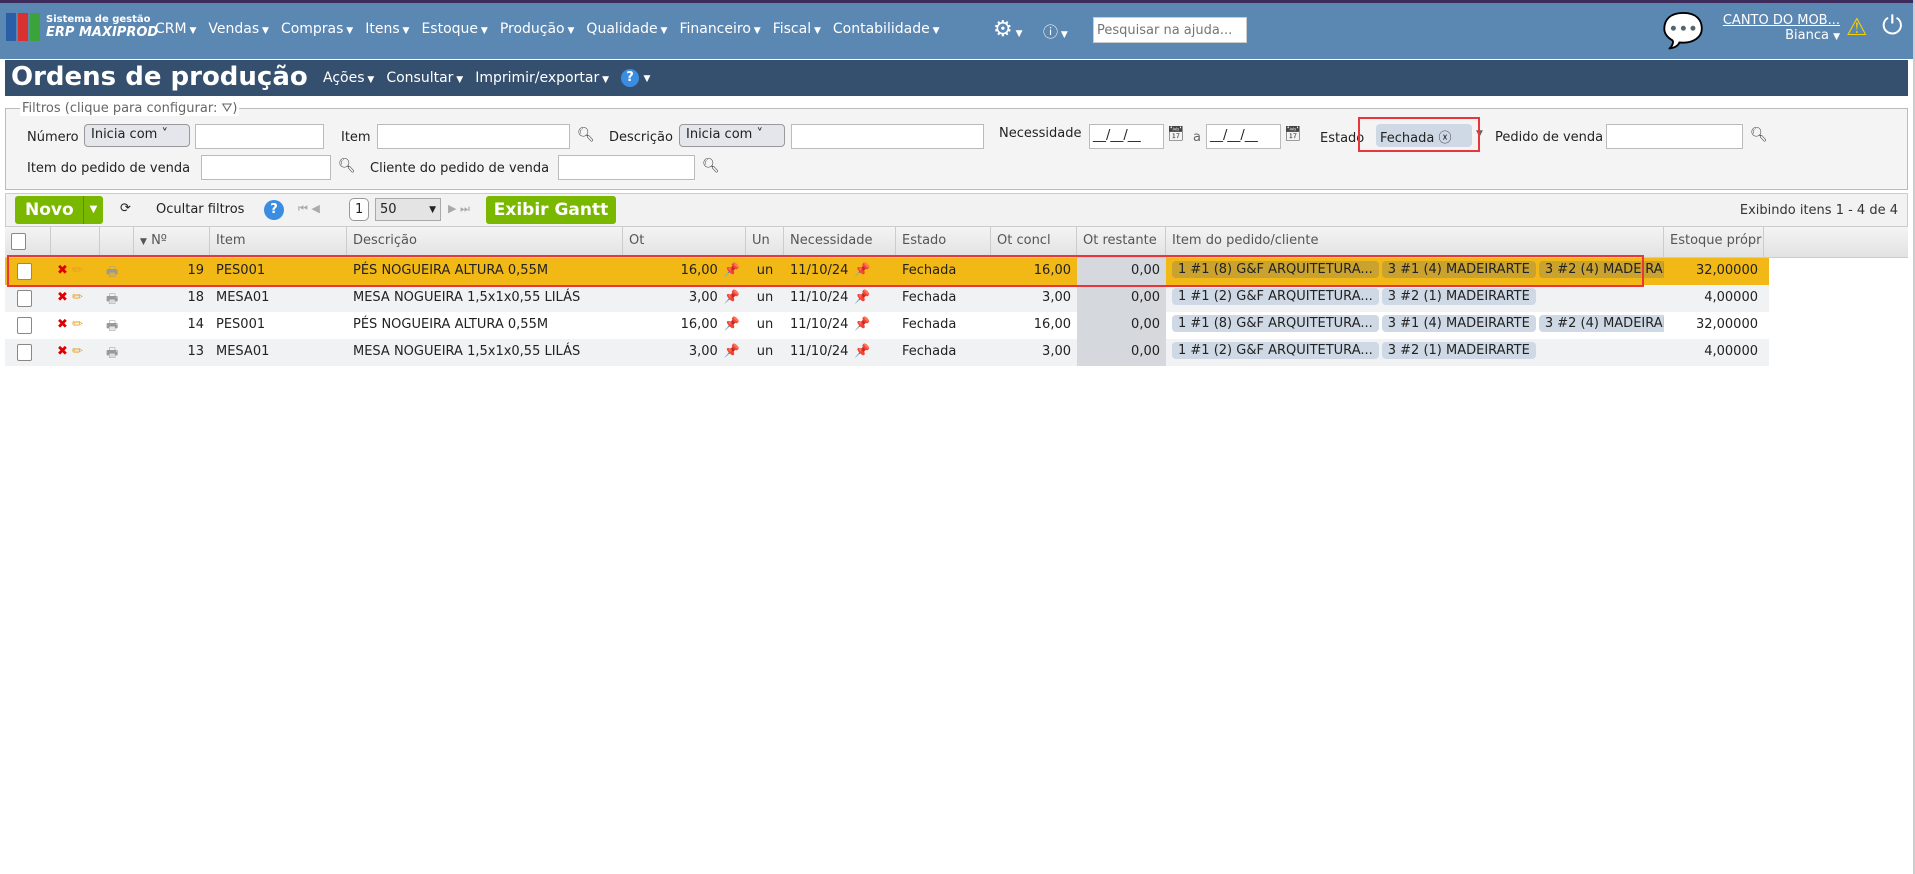  What do you see at coordinates (266, 167) in the screenshot?
I see `item-pedido-input` at bounding box center [266, 167].